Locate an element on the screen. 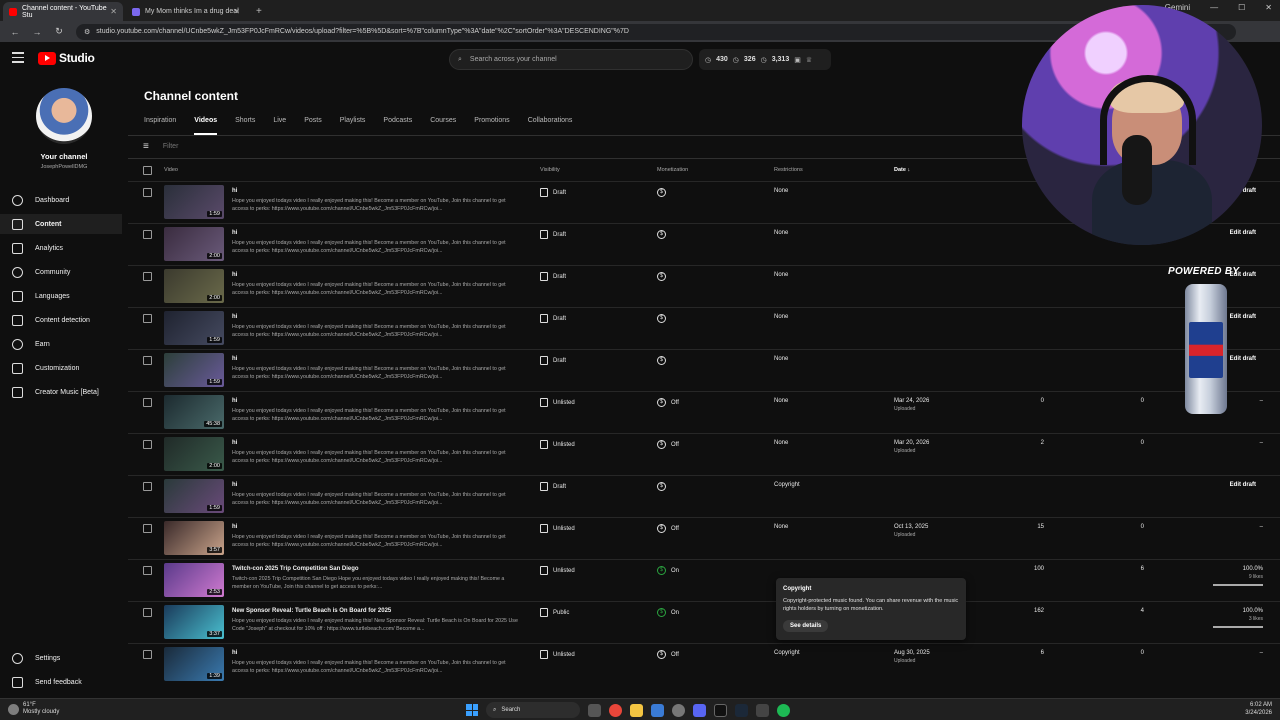 This screenshot has width=1280, height=720. channel-search-input: ⌕ Search across your channel is located at coordinates (571, 59).